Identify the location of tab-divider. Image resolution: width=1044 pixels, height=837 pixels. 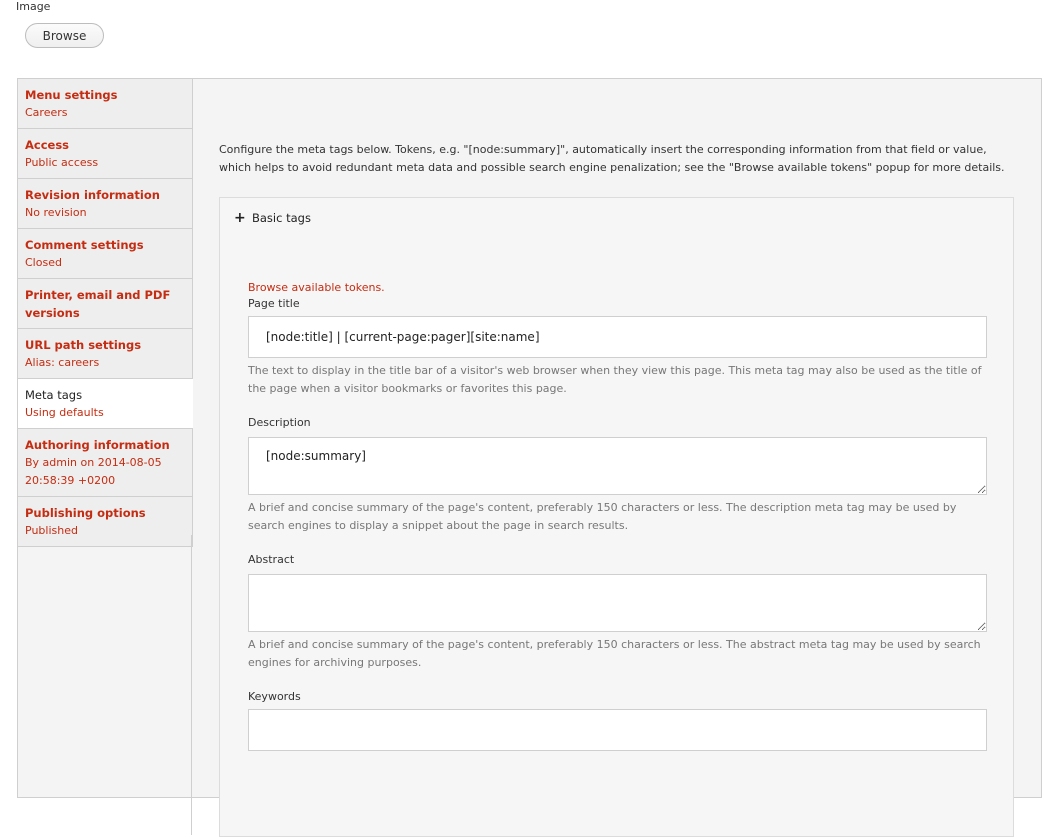
(191, 685).